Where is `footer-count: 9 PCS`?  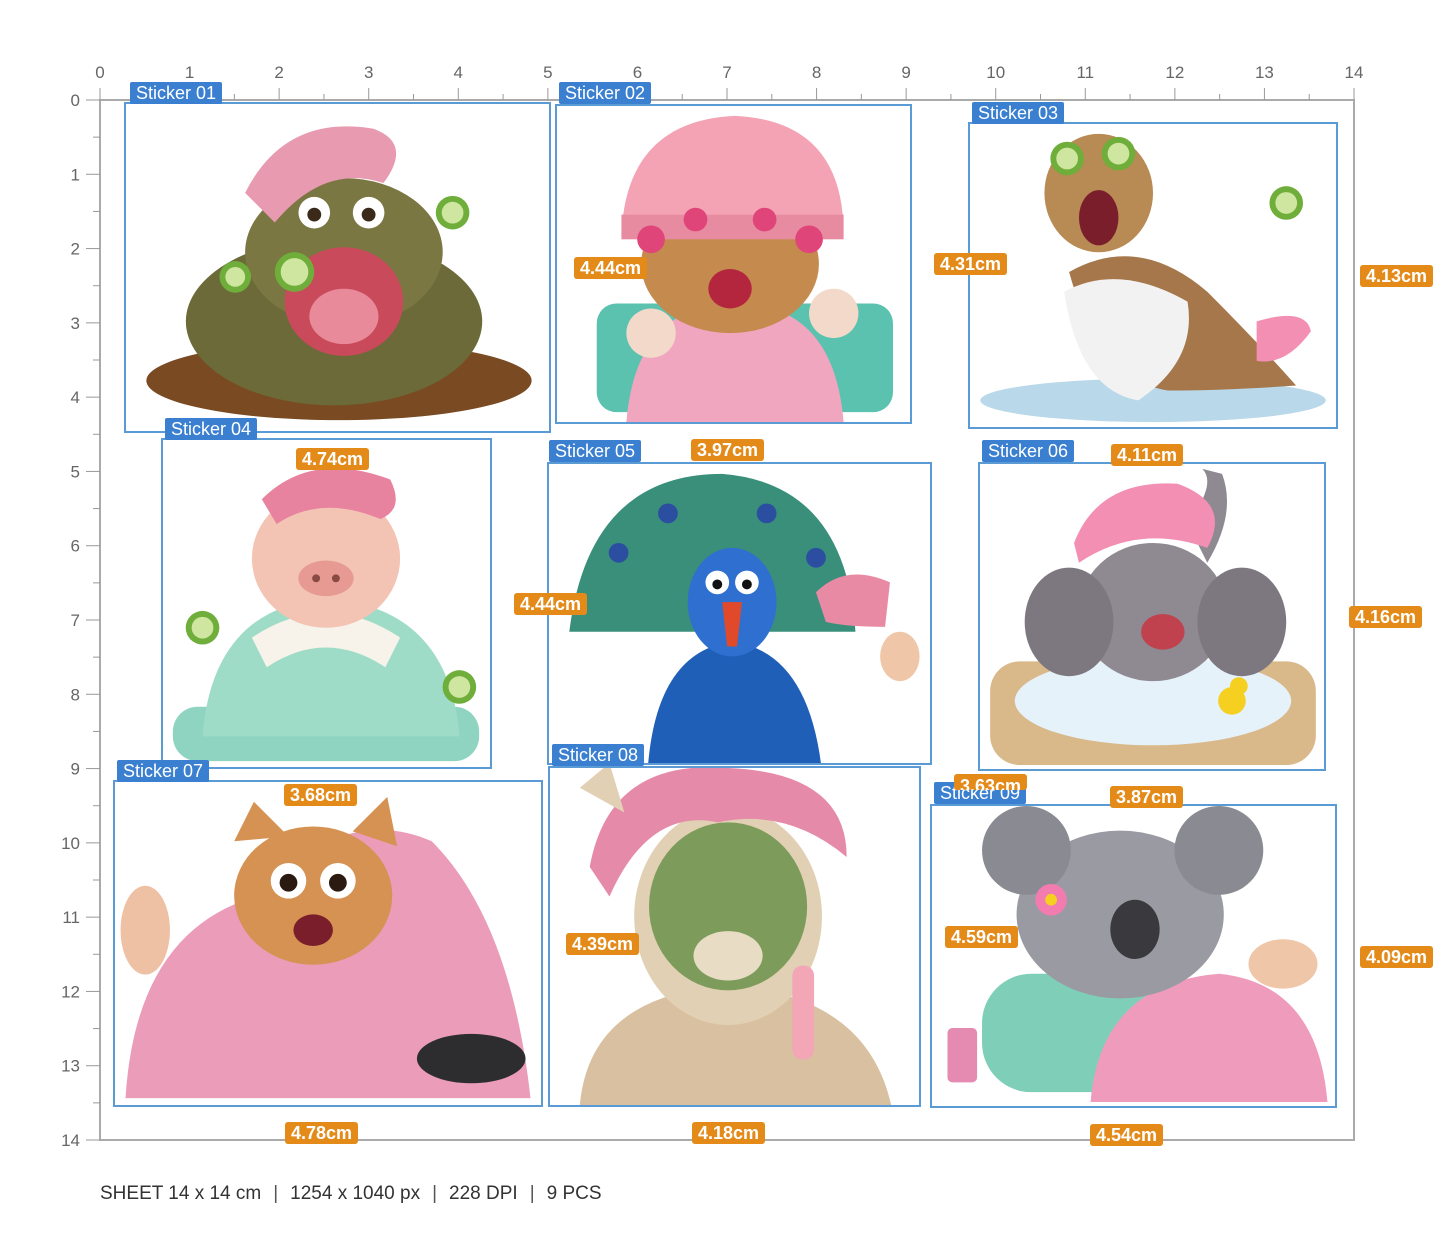 footer-count: 9 PCS is located at coordinates (574, 1193).